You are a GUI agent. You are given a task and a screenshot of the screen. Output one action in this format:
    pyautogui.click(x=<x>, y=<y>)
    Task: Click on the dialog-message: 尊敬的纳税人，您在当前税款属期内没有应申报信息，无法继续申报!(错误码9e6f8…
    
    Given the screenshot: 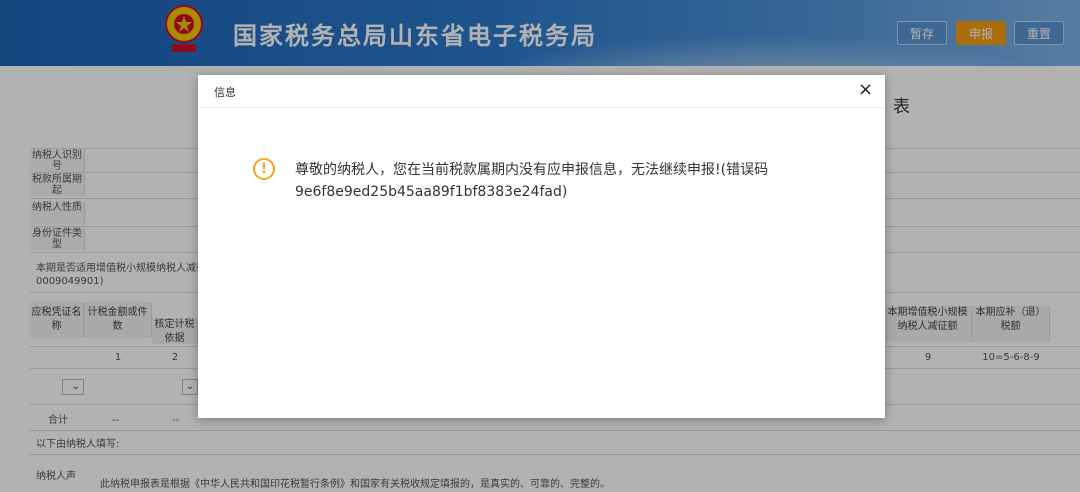 What is the action you would take?
    pyautogui.click(x=532, y=181)
    